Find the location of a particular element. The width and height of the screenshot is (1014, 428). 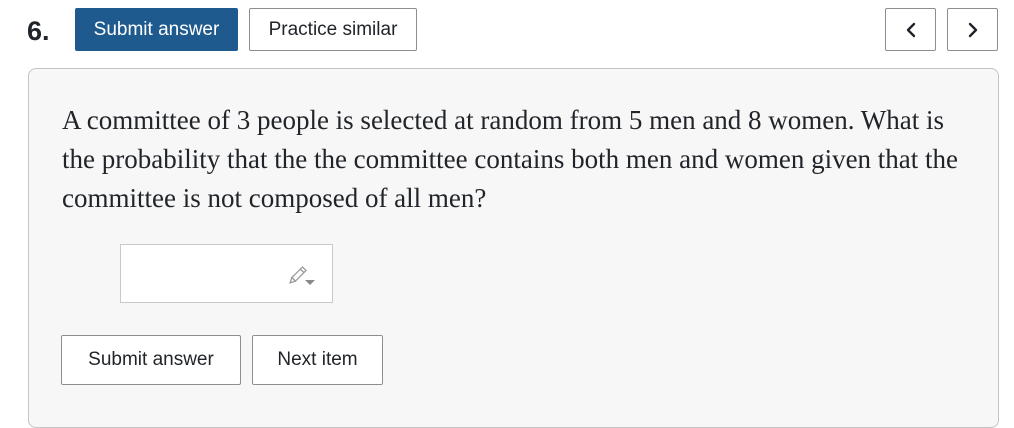

next-question-button is located at coordinates (972, 29).